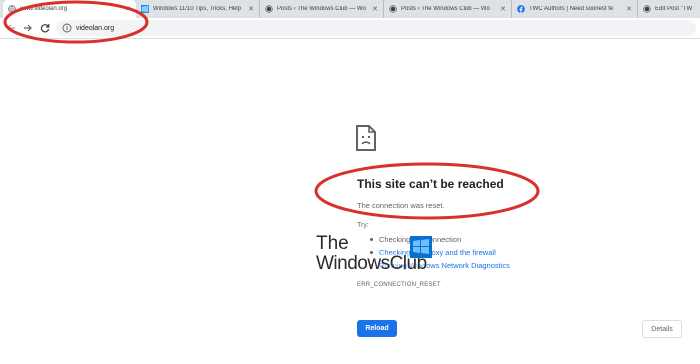 This screenshot has width=700, height=364. I want to click on error-subtitle: The connection was reset., so click(401, 205).